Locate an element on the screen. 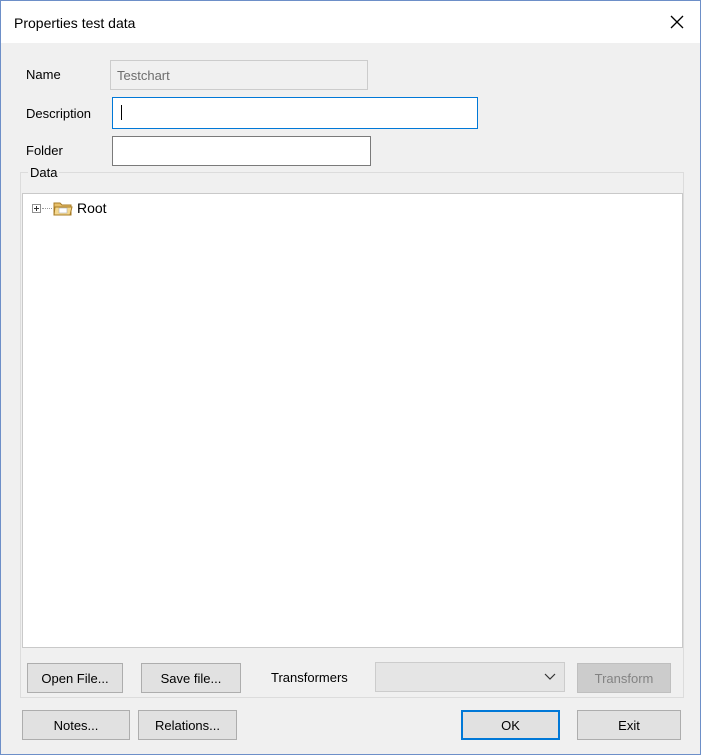 The width and height of the screenshot is (701, 755). transformers-dropdown is located at coordinates (470, 677).